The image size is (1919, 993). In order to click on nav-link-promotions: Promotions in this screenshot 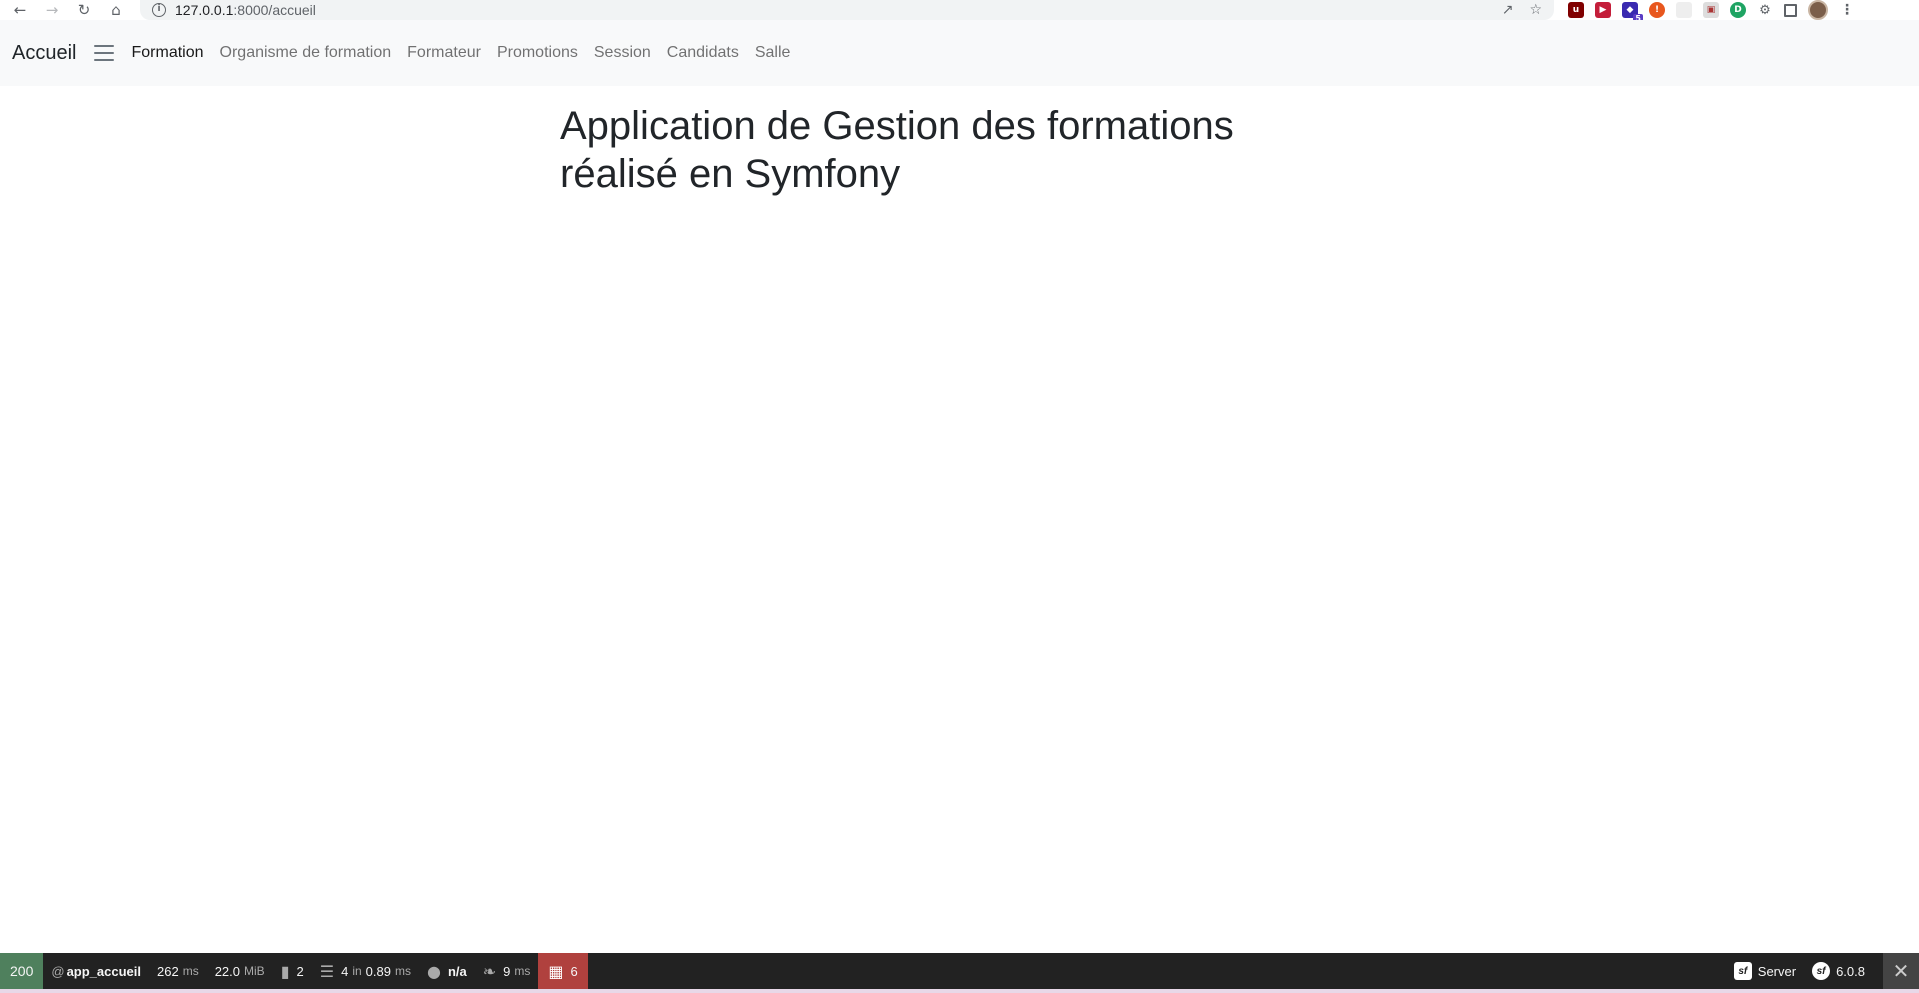, I will do `click(537, 53)`.